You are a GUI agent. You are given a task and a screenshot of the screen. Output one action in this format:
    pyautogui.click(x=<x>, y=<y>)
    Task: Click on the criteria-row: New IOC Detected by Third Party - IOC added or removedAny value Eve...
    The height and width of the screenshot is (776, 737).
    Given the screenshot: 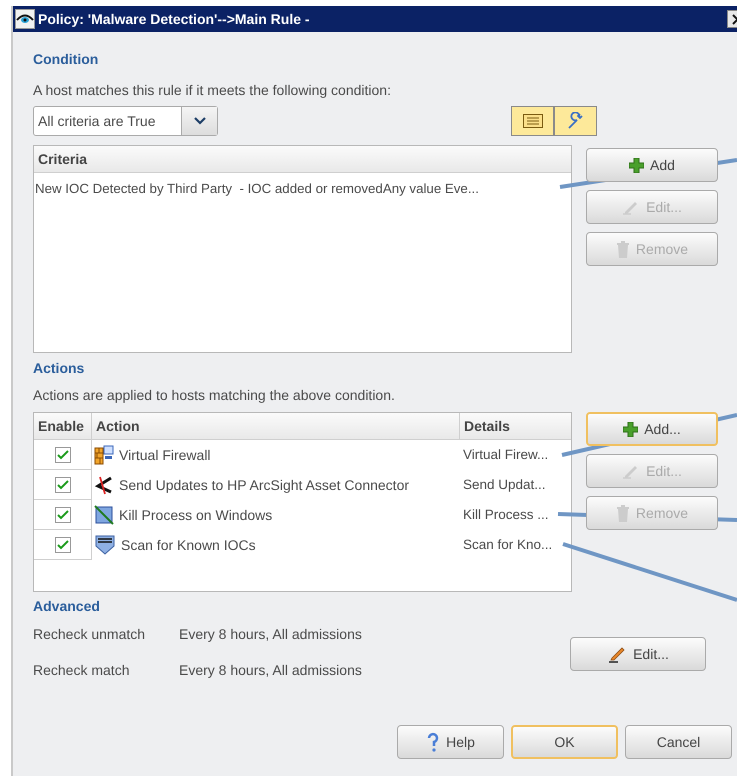 What is the action you would take?
    pyautogui.click(x=302, y=186)
    